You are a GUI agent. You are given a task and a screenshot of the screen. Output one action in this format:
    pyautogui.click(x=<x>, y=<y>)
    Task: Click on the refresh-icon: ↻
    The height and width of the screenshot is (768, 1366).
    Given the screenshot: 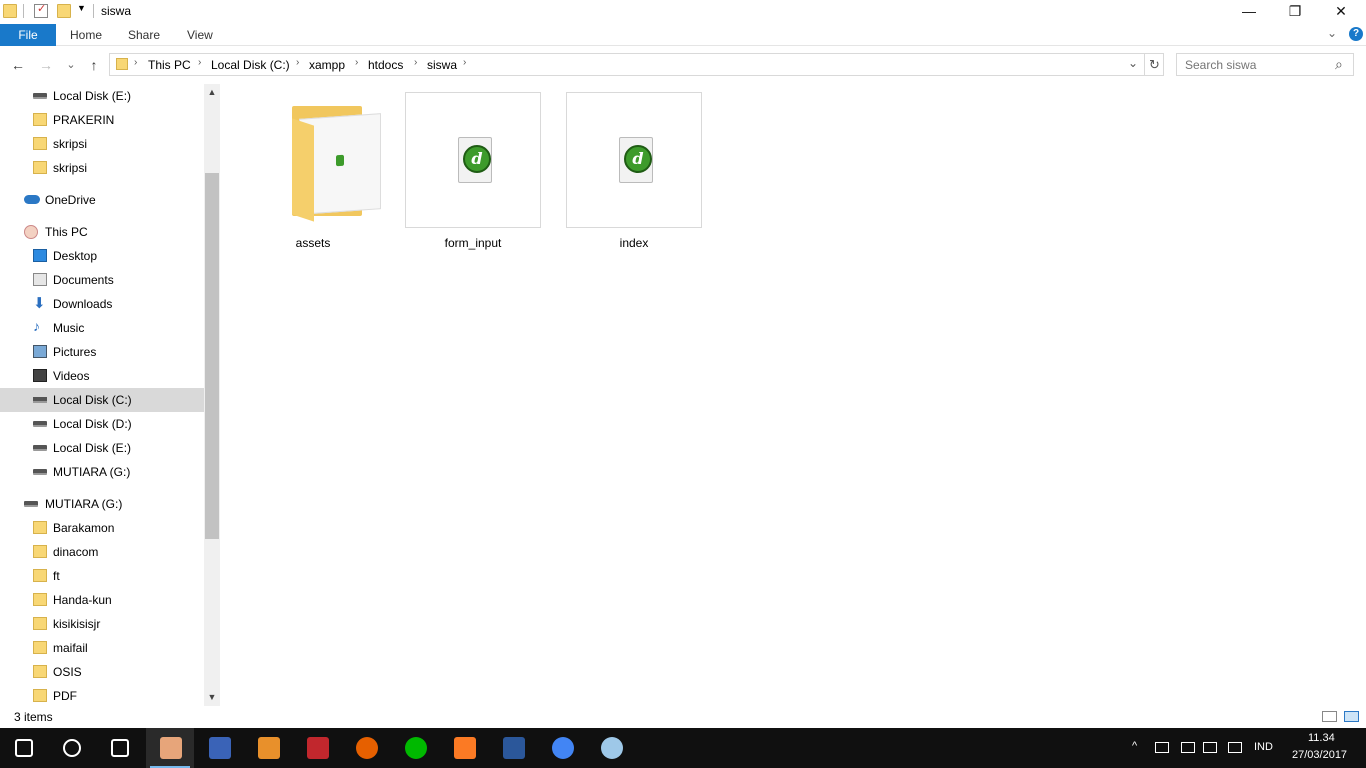 What is the action you would take?
    pyautogui.click(x=1154, y=65)
    